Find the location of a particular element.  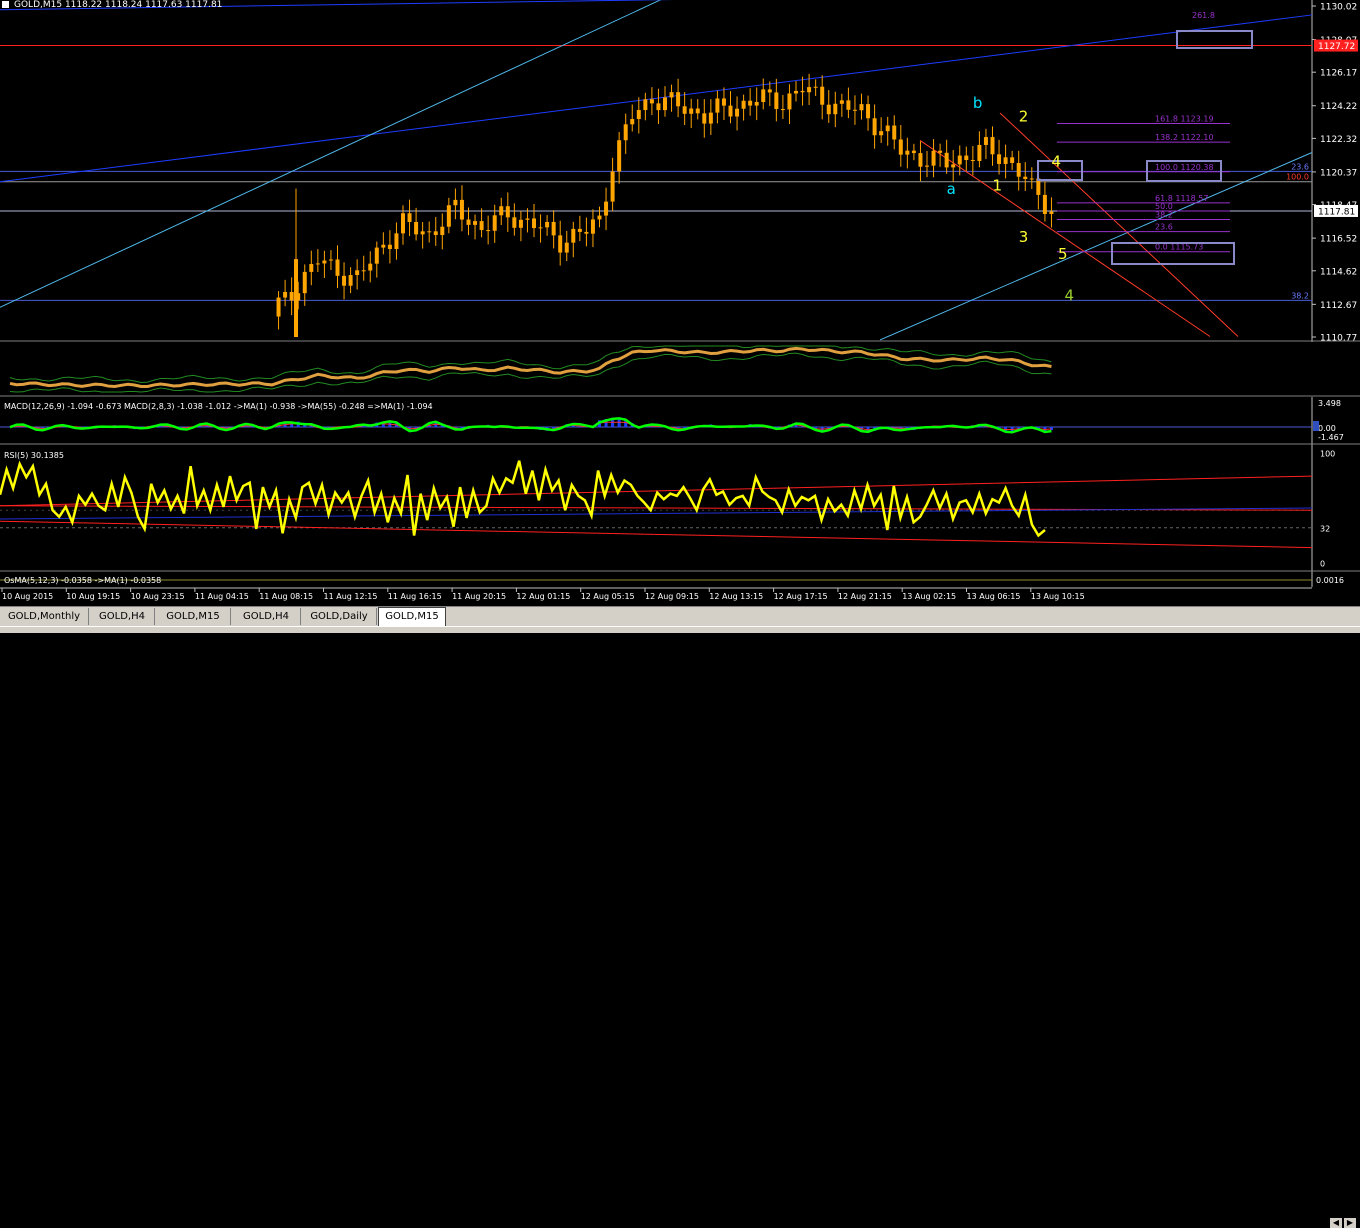

tab-gold-monthly: GOLD,Monthly is located at coordinates (44, 616).